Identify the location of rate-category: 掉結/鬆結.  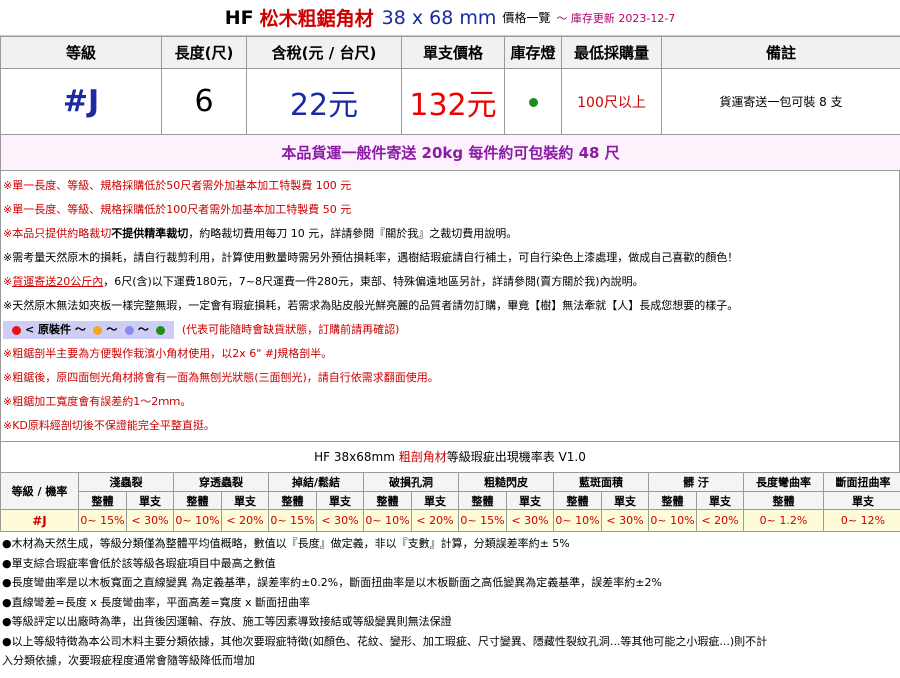
(316, 482).